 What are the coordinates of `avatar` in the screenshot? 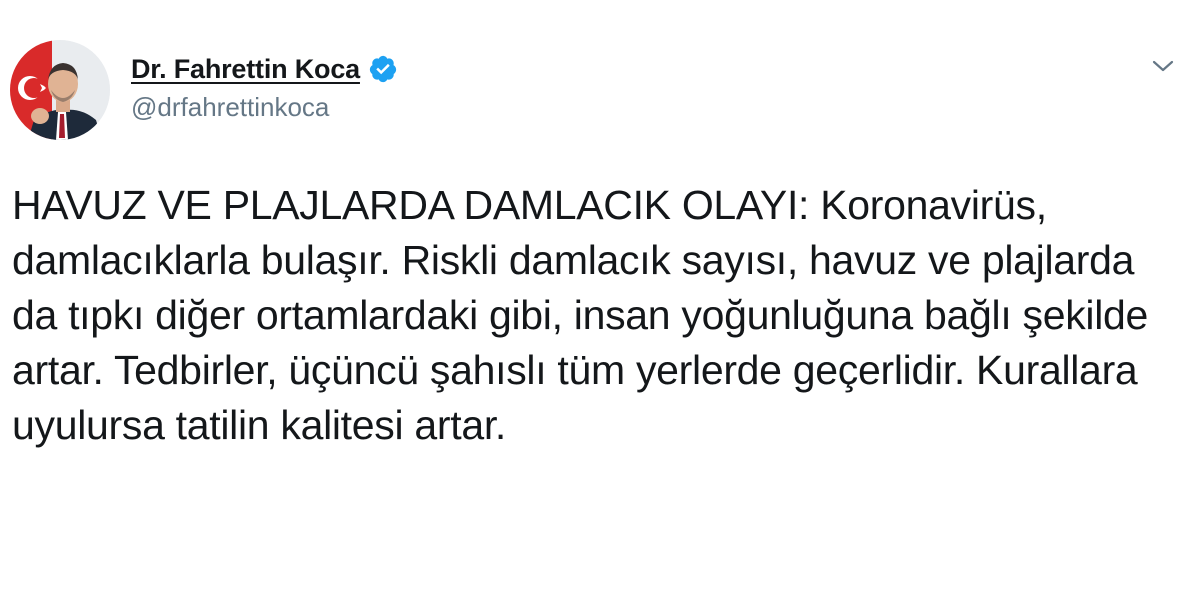 It's located at (60, 90).